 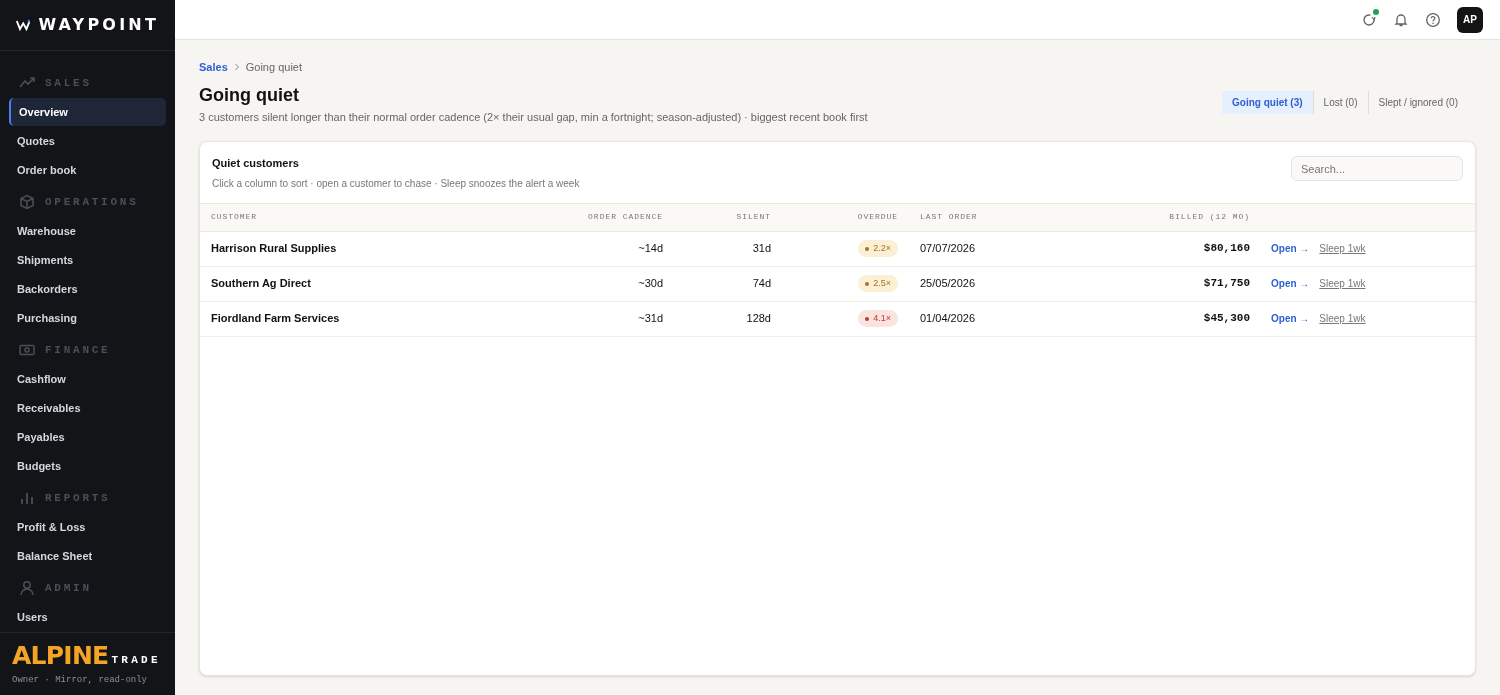 I want to click on table-cell-text: 01/04/2026, so click(x=948, y=319).